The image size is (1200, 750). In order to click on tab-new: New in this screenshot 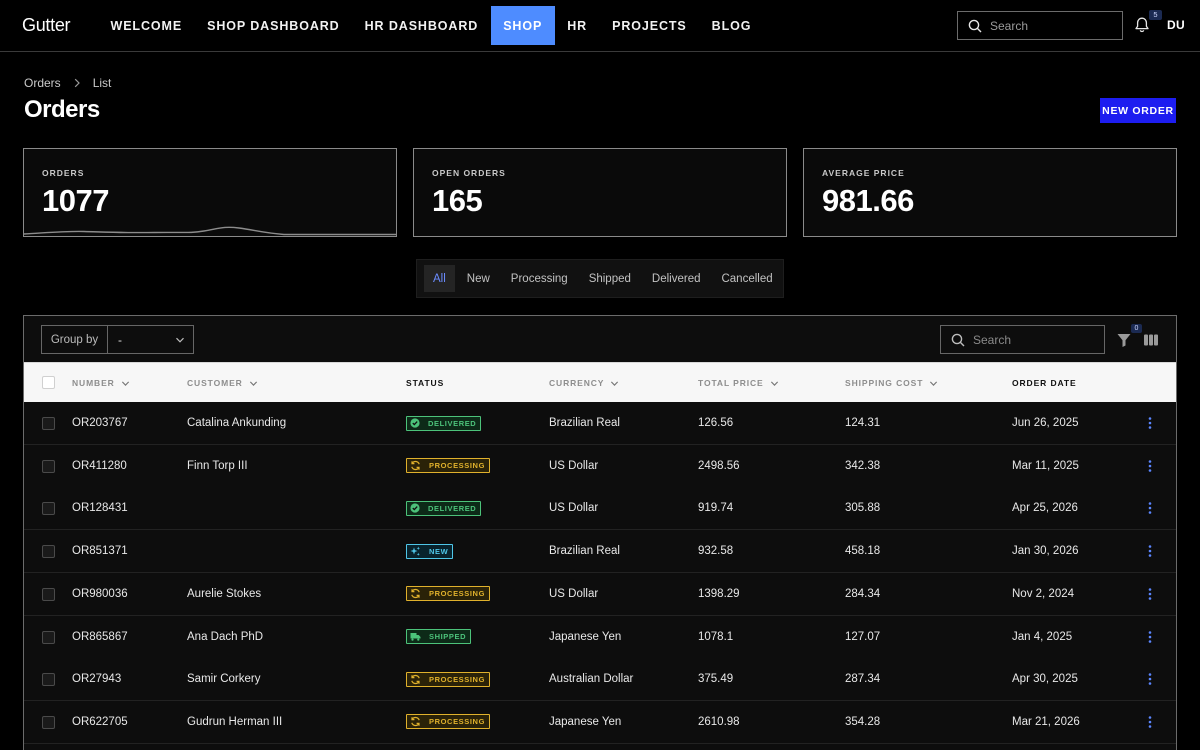, I will do `click(478, 278)`.